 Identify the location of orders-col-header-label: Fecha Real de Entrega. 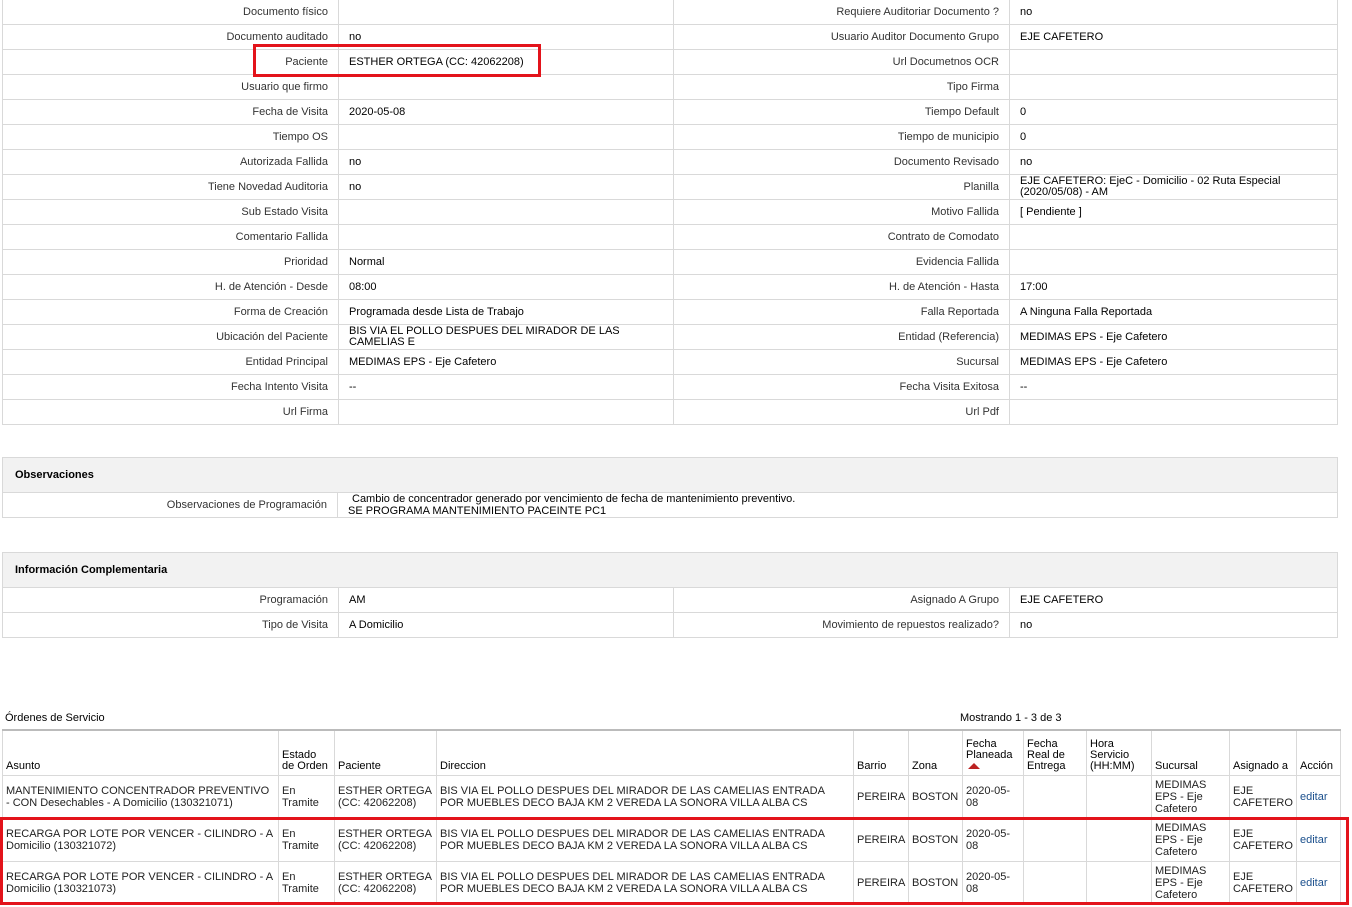
(1046, 755).